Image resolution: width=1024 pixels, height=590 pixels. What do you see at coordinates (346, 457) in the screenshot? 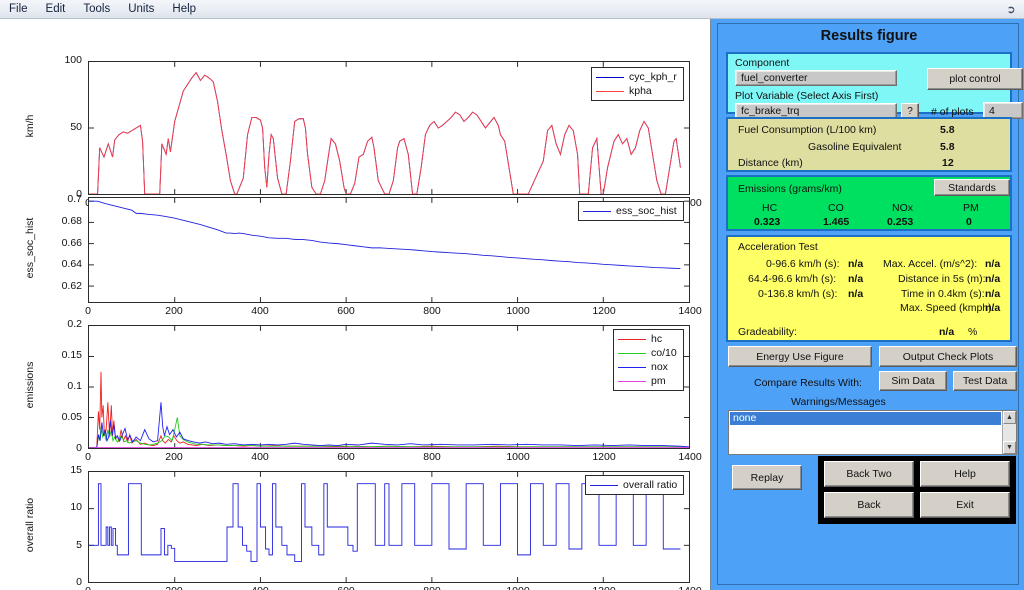
I see `plot-2-xtick-3: 600` at bounding box center [346, 457].